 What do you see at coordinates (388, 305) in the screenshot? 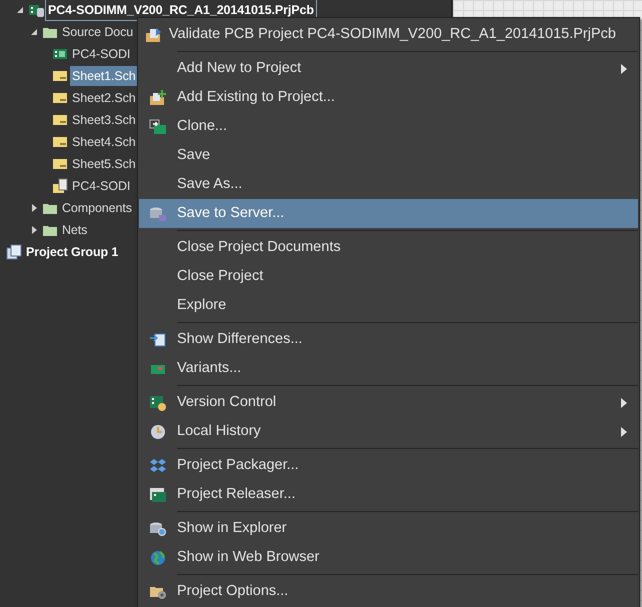
I see `menu-item: Explore` at bounding box center [388, 305].